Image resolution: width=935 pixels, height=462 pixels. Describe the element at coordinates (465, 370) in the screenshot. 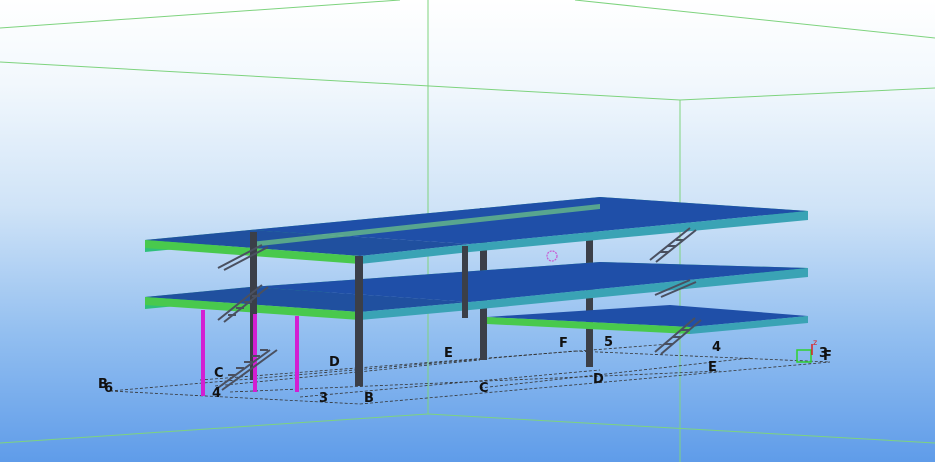

I see `grid-labels: D E F 5 4 E 3 F C 4 B 6 3 B C D` at that location.